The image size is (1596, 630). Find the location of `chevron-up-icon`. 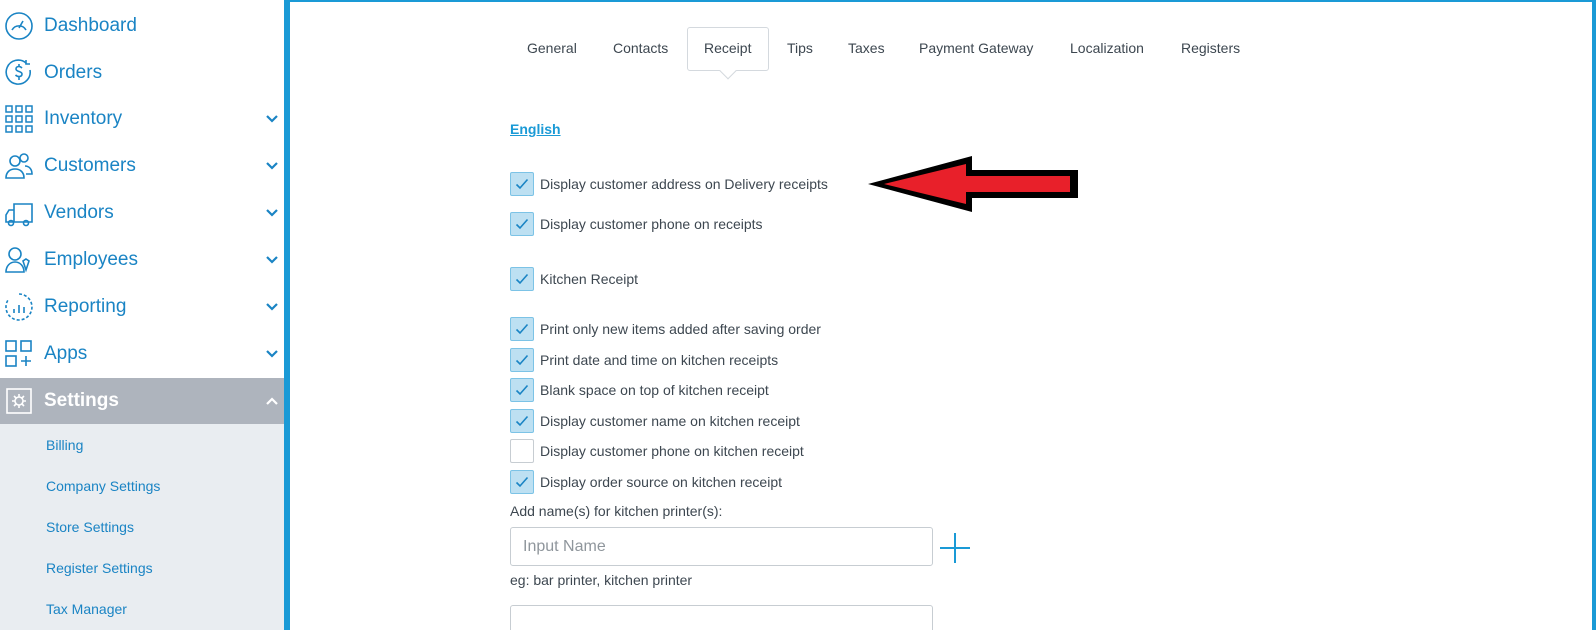

chevron-up-icon is located at coordinates (272, 401).